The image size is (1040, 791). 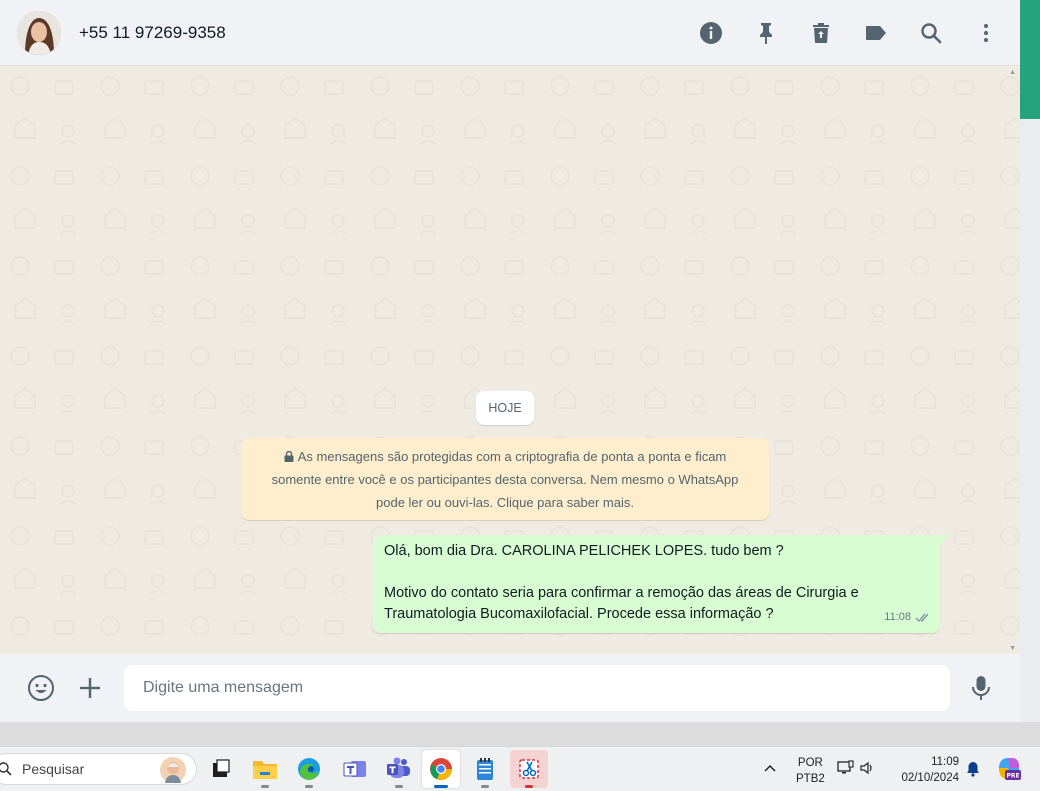 I want to click on taskbar-file-explorer, so click(x=265, y=769).